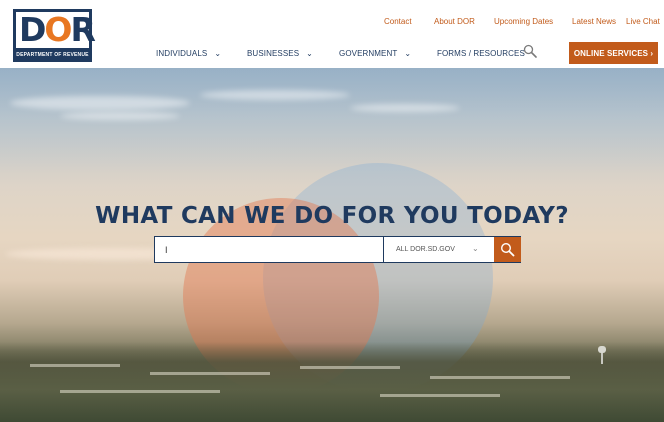 This screenshot has height=422, width=664. I want to click on nav-individuals-label: INDIVIDUALS, so click(182, 53).